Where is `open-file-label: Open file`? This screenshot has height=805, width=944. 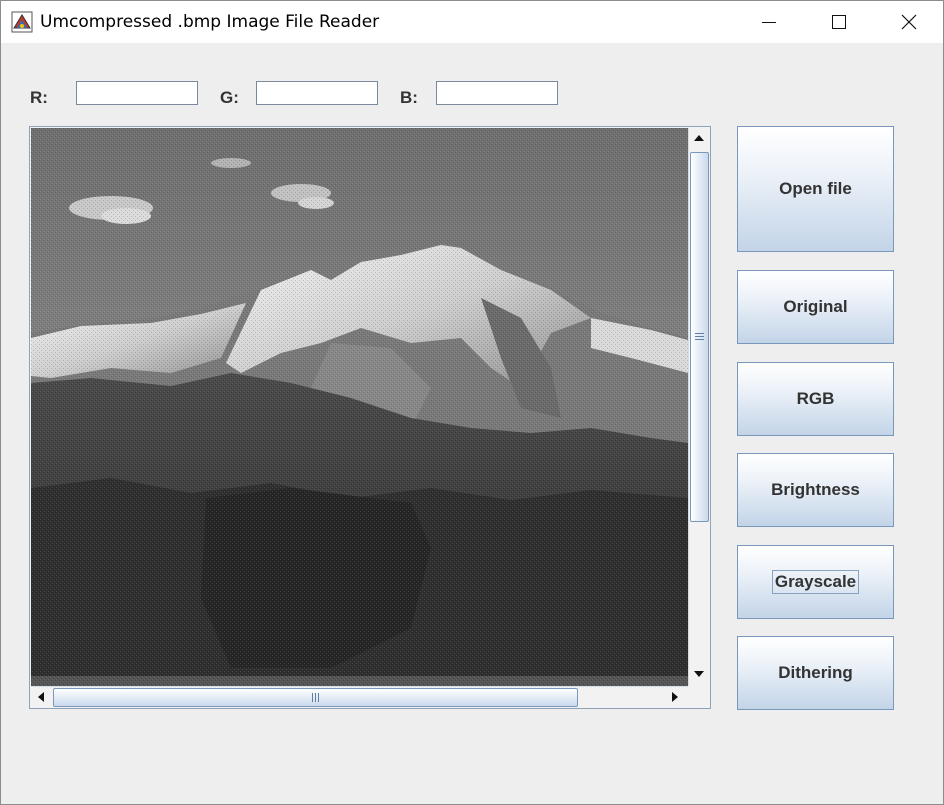 open-file-label: Open file is located at coordinates (815, 188).